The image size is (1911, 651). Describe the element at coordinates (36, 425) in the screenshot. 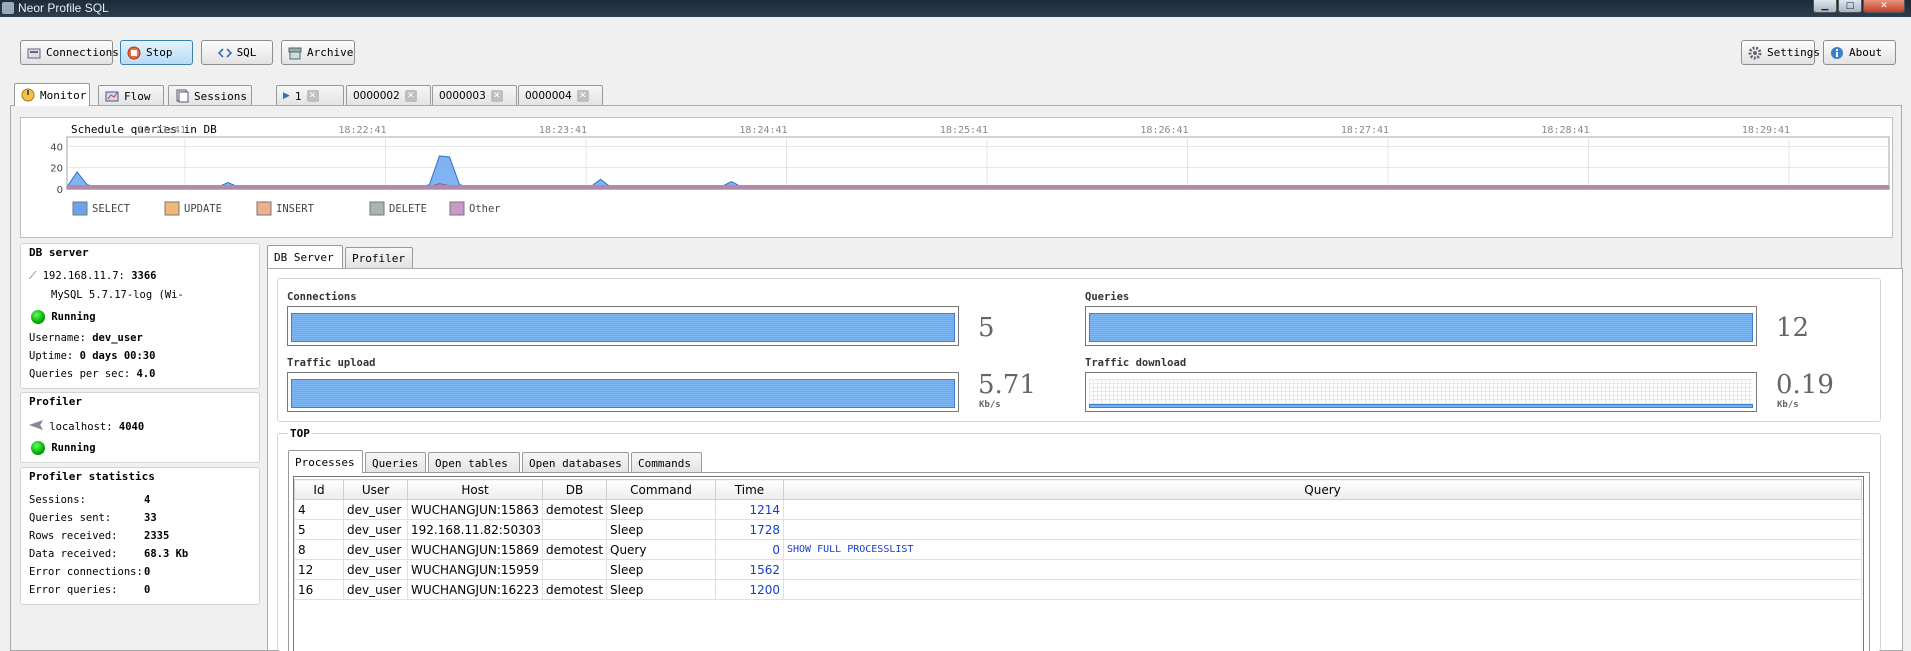

I see `profiler-icon` at that location.